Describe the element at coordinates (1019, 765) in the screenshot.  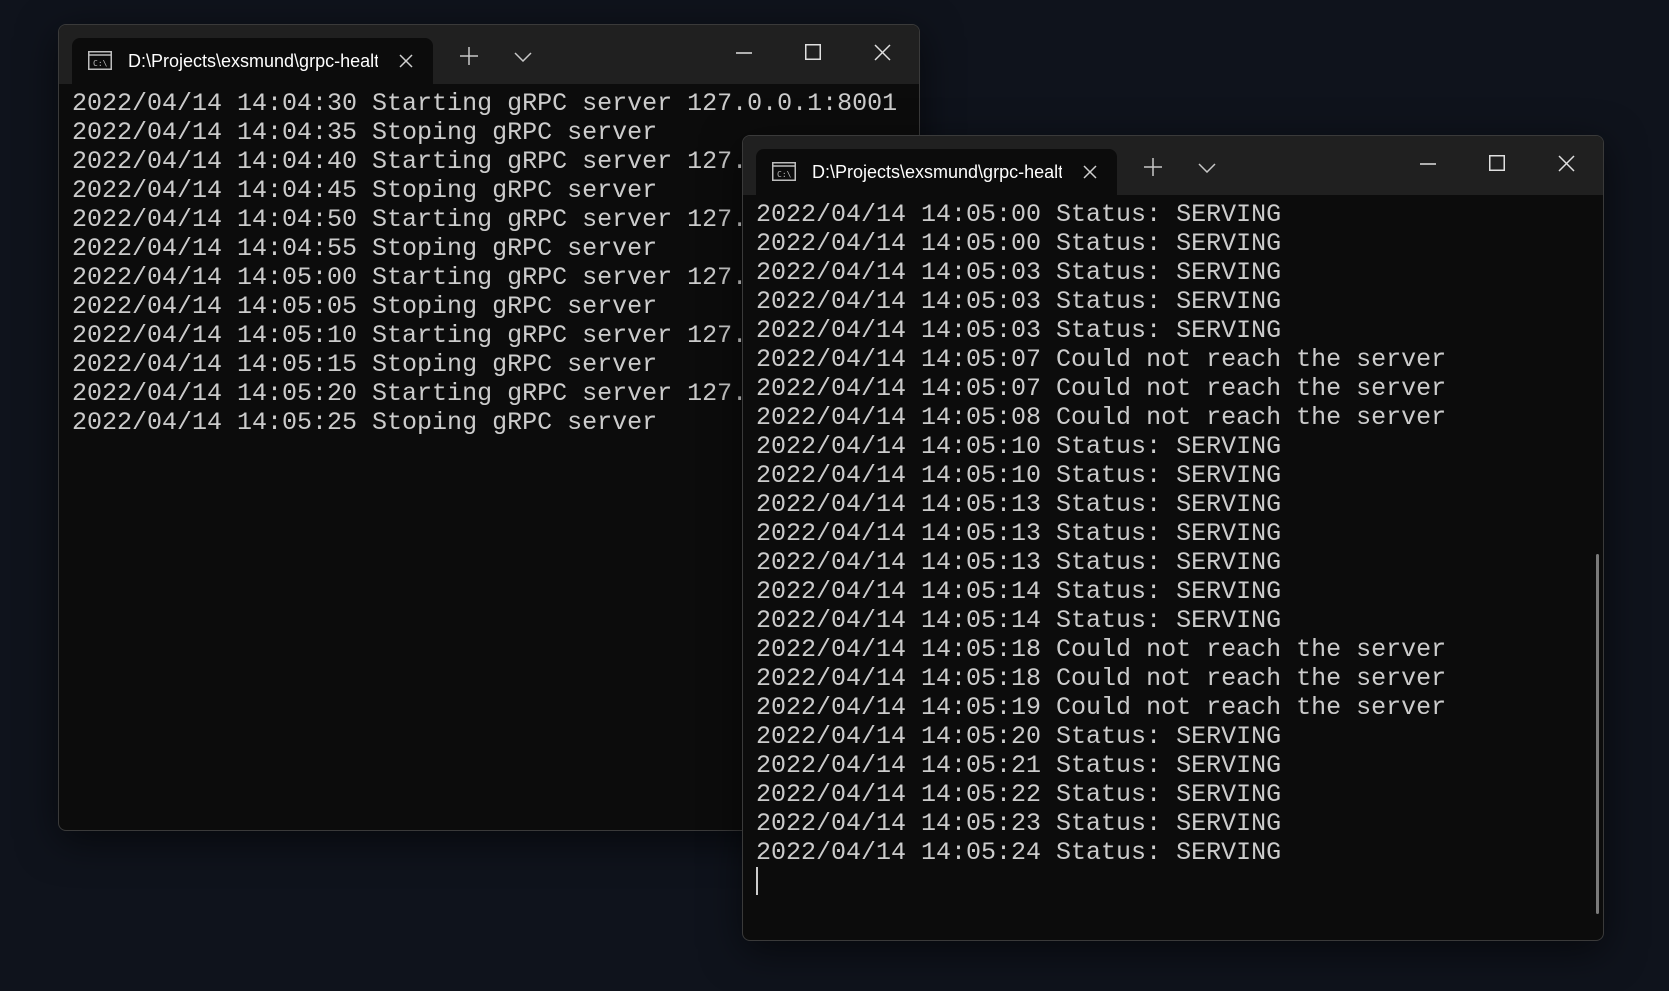
I see `terminal-line: 2022/04/14 14:05:21 Status: SERVING` at that location.